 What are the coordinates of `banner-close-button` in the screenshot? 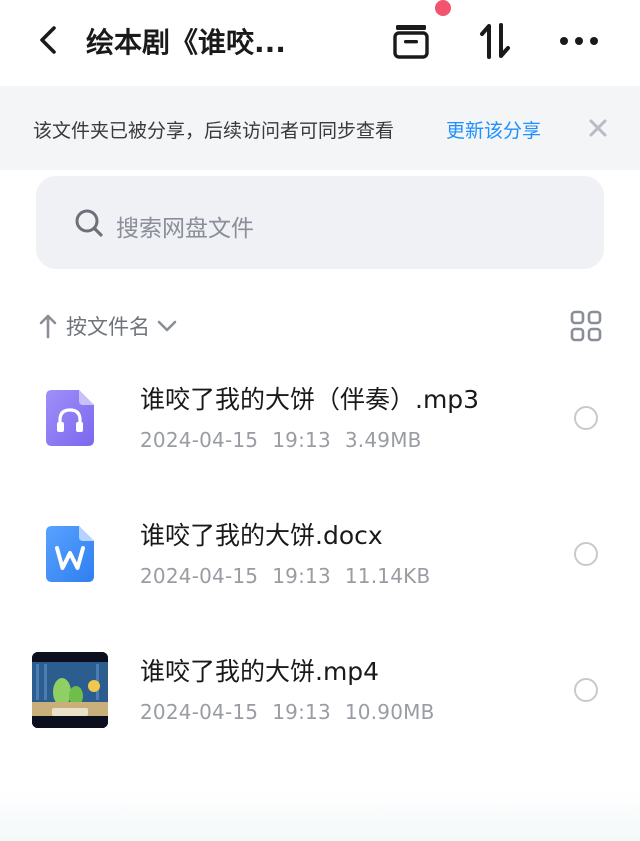 It's located at (598, 128).